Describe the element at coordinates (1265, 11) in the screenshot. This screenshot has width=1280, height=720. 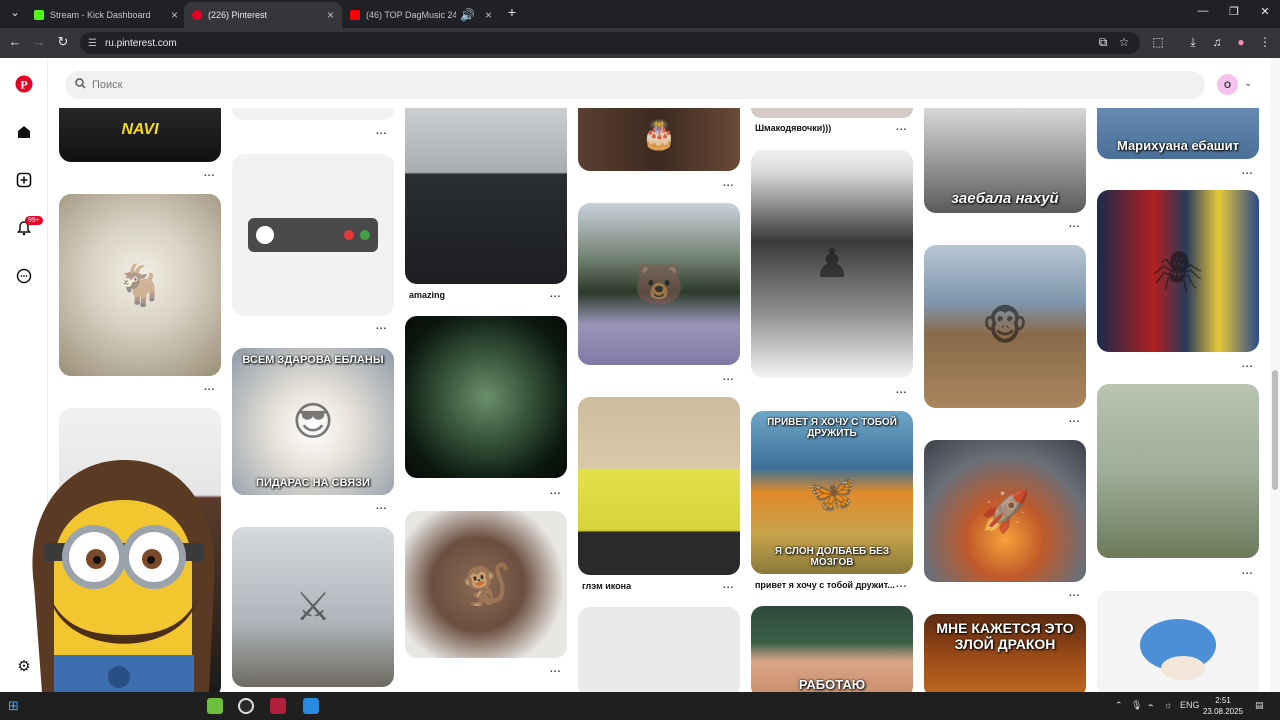
I see `window-close-icon: ✕` at that location.